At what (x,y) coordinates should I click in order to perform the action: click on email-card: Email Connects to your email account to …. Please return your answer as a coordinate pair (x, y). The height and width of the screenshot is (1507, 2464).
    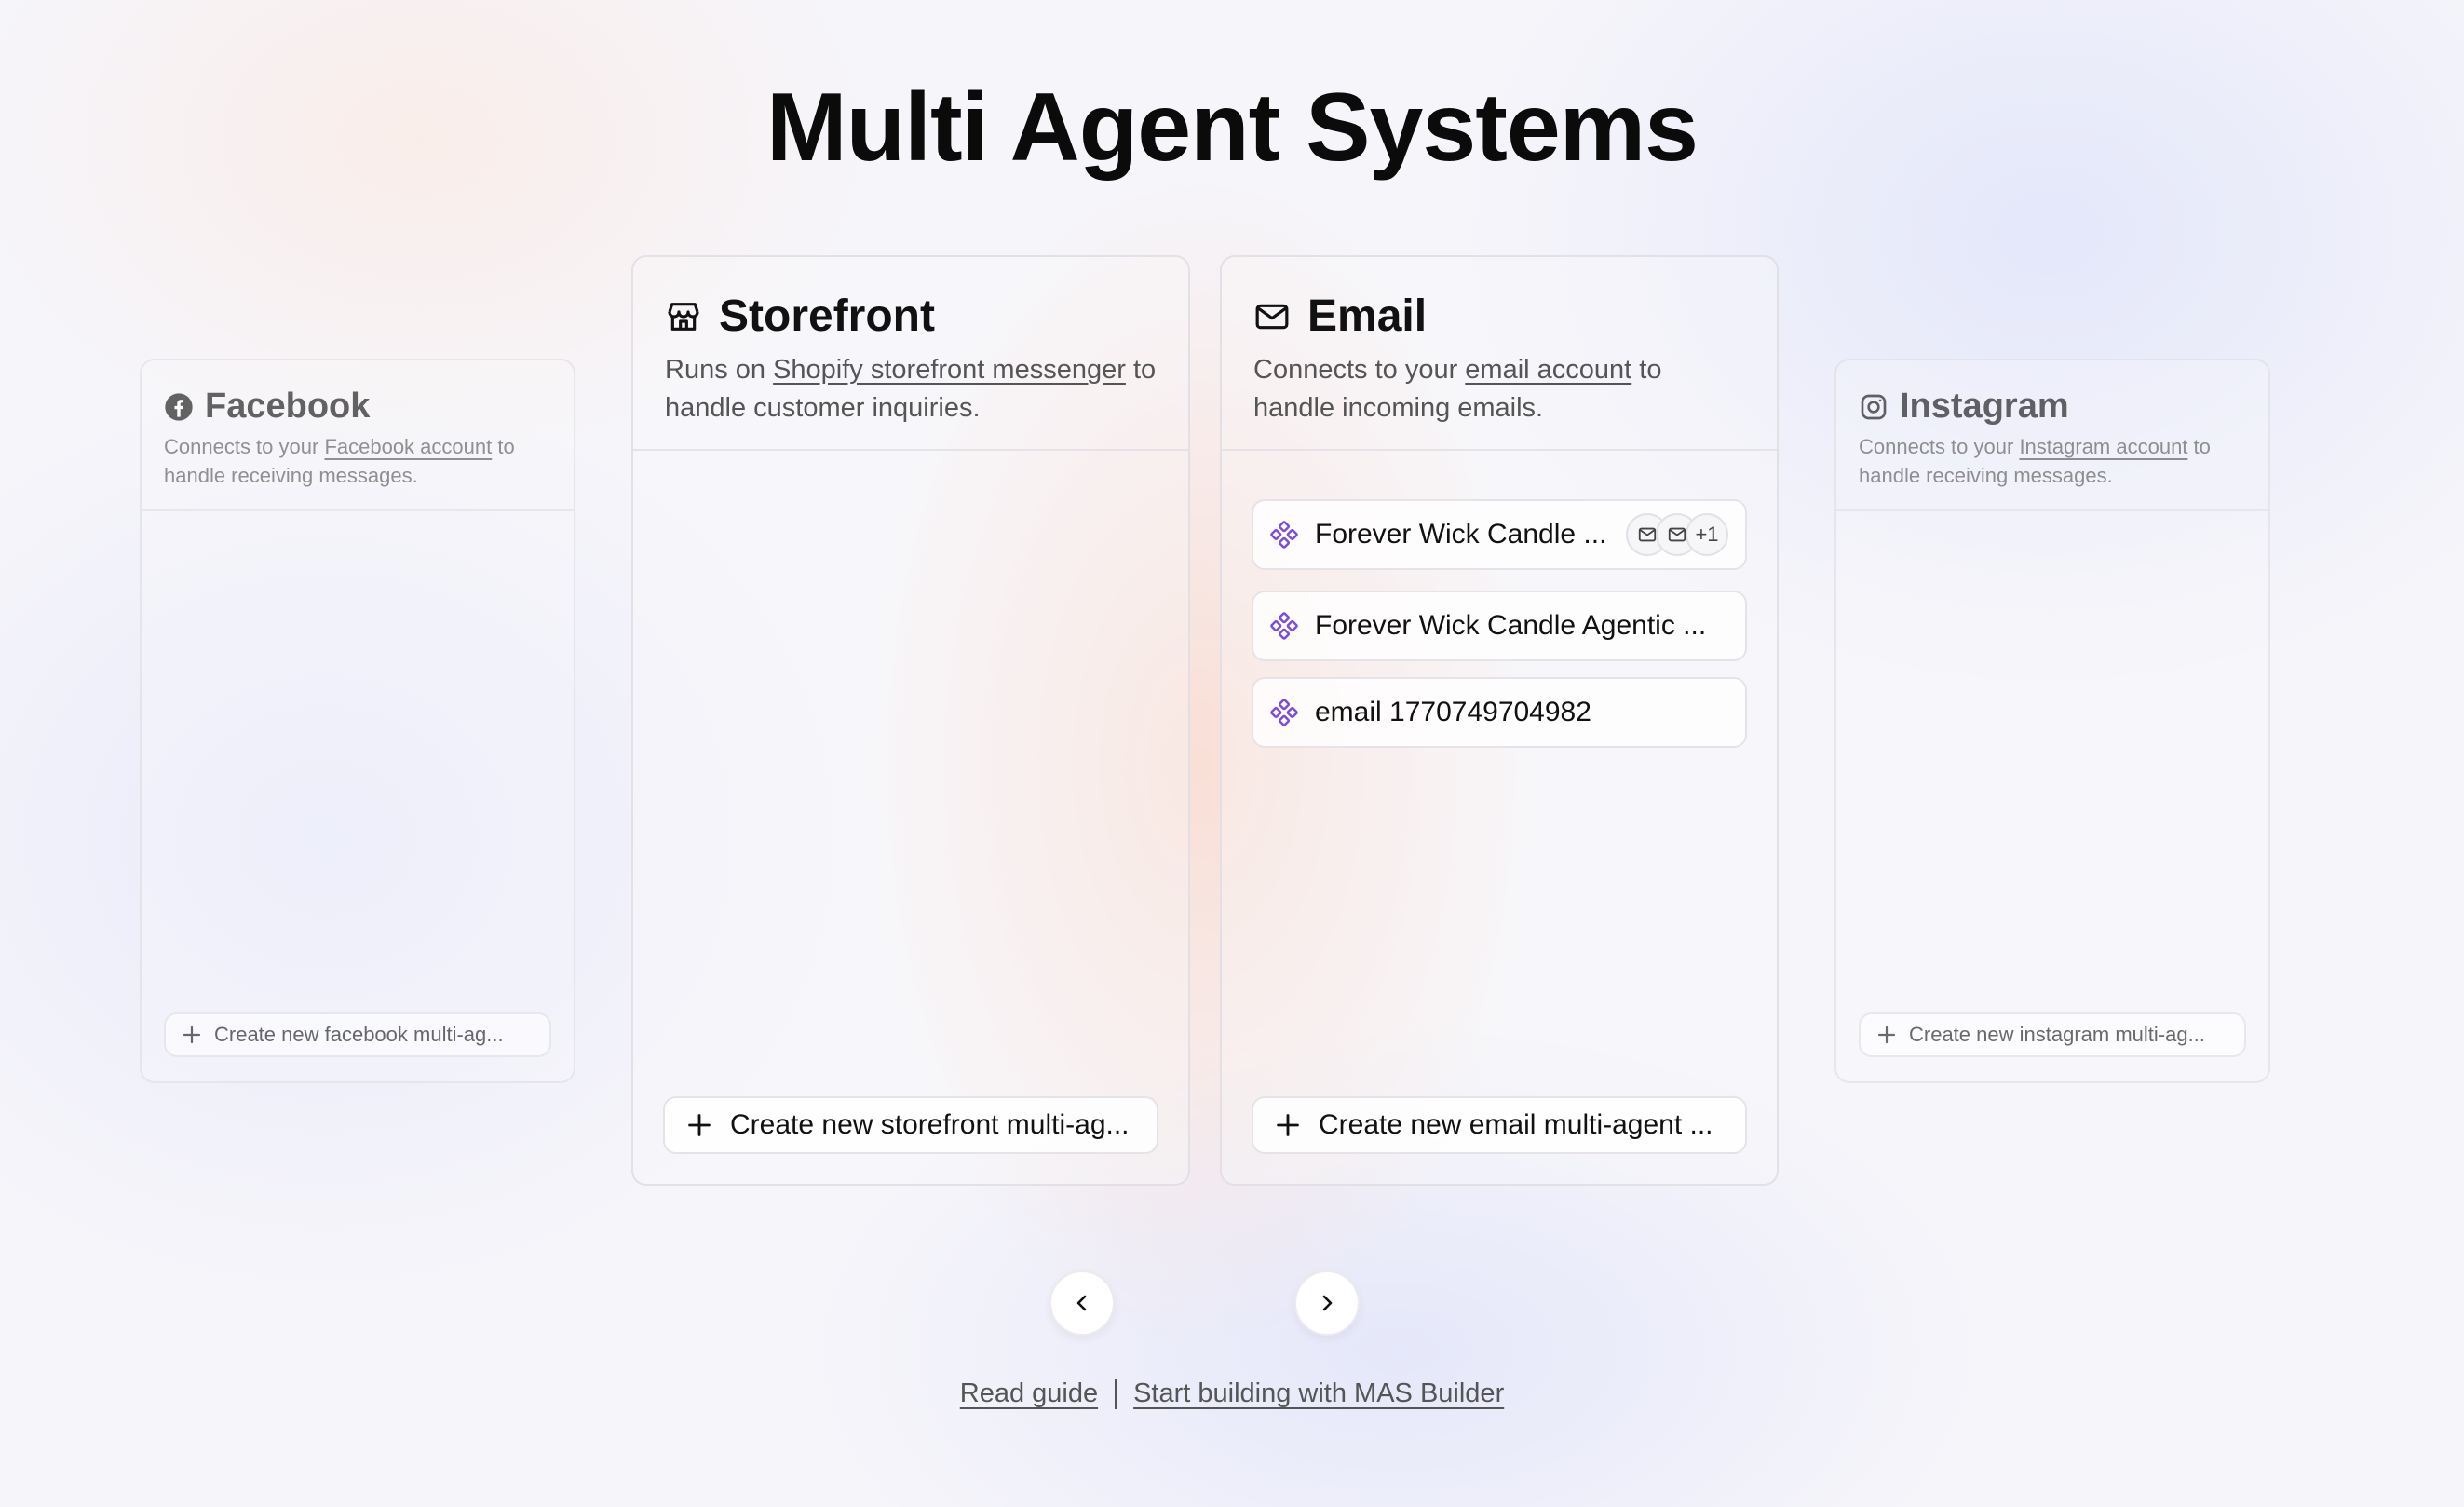
    Looking at the image, I should click on (1500, 720).